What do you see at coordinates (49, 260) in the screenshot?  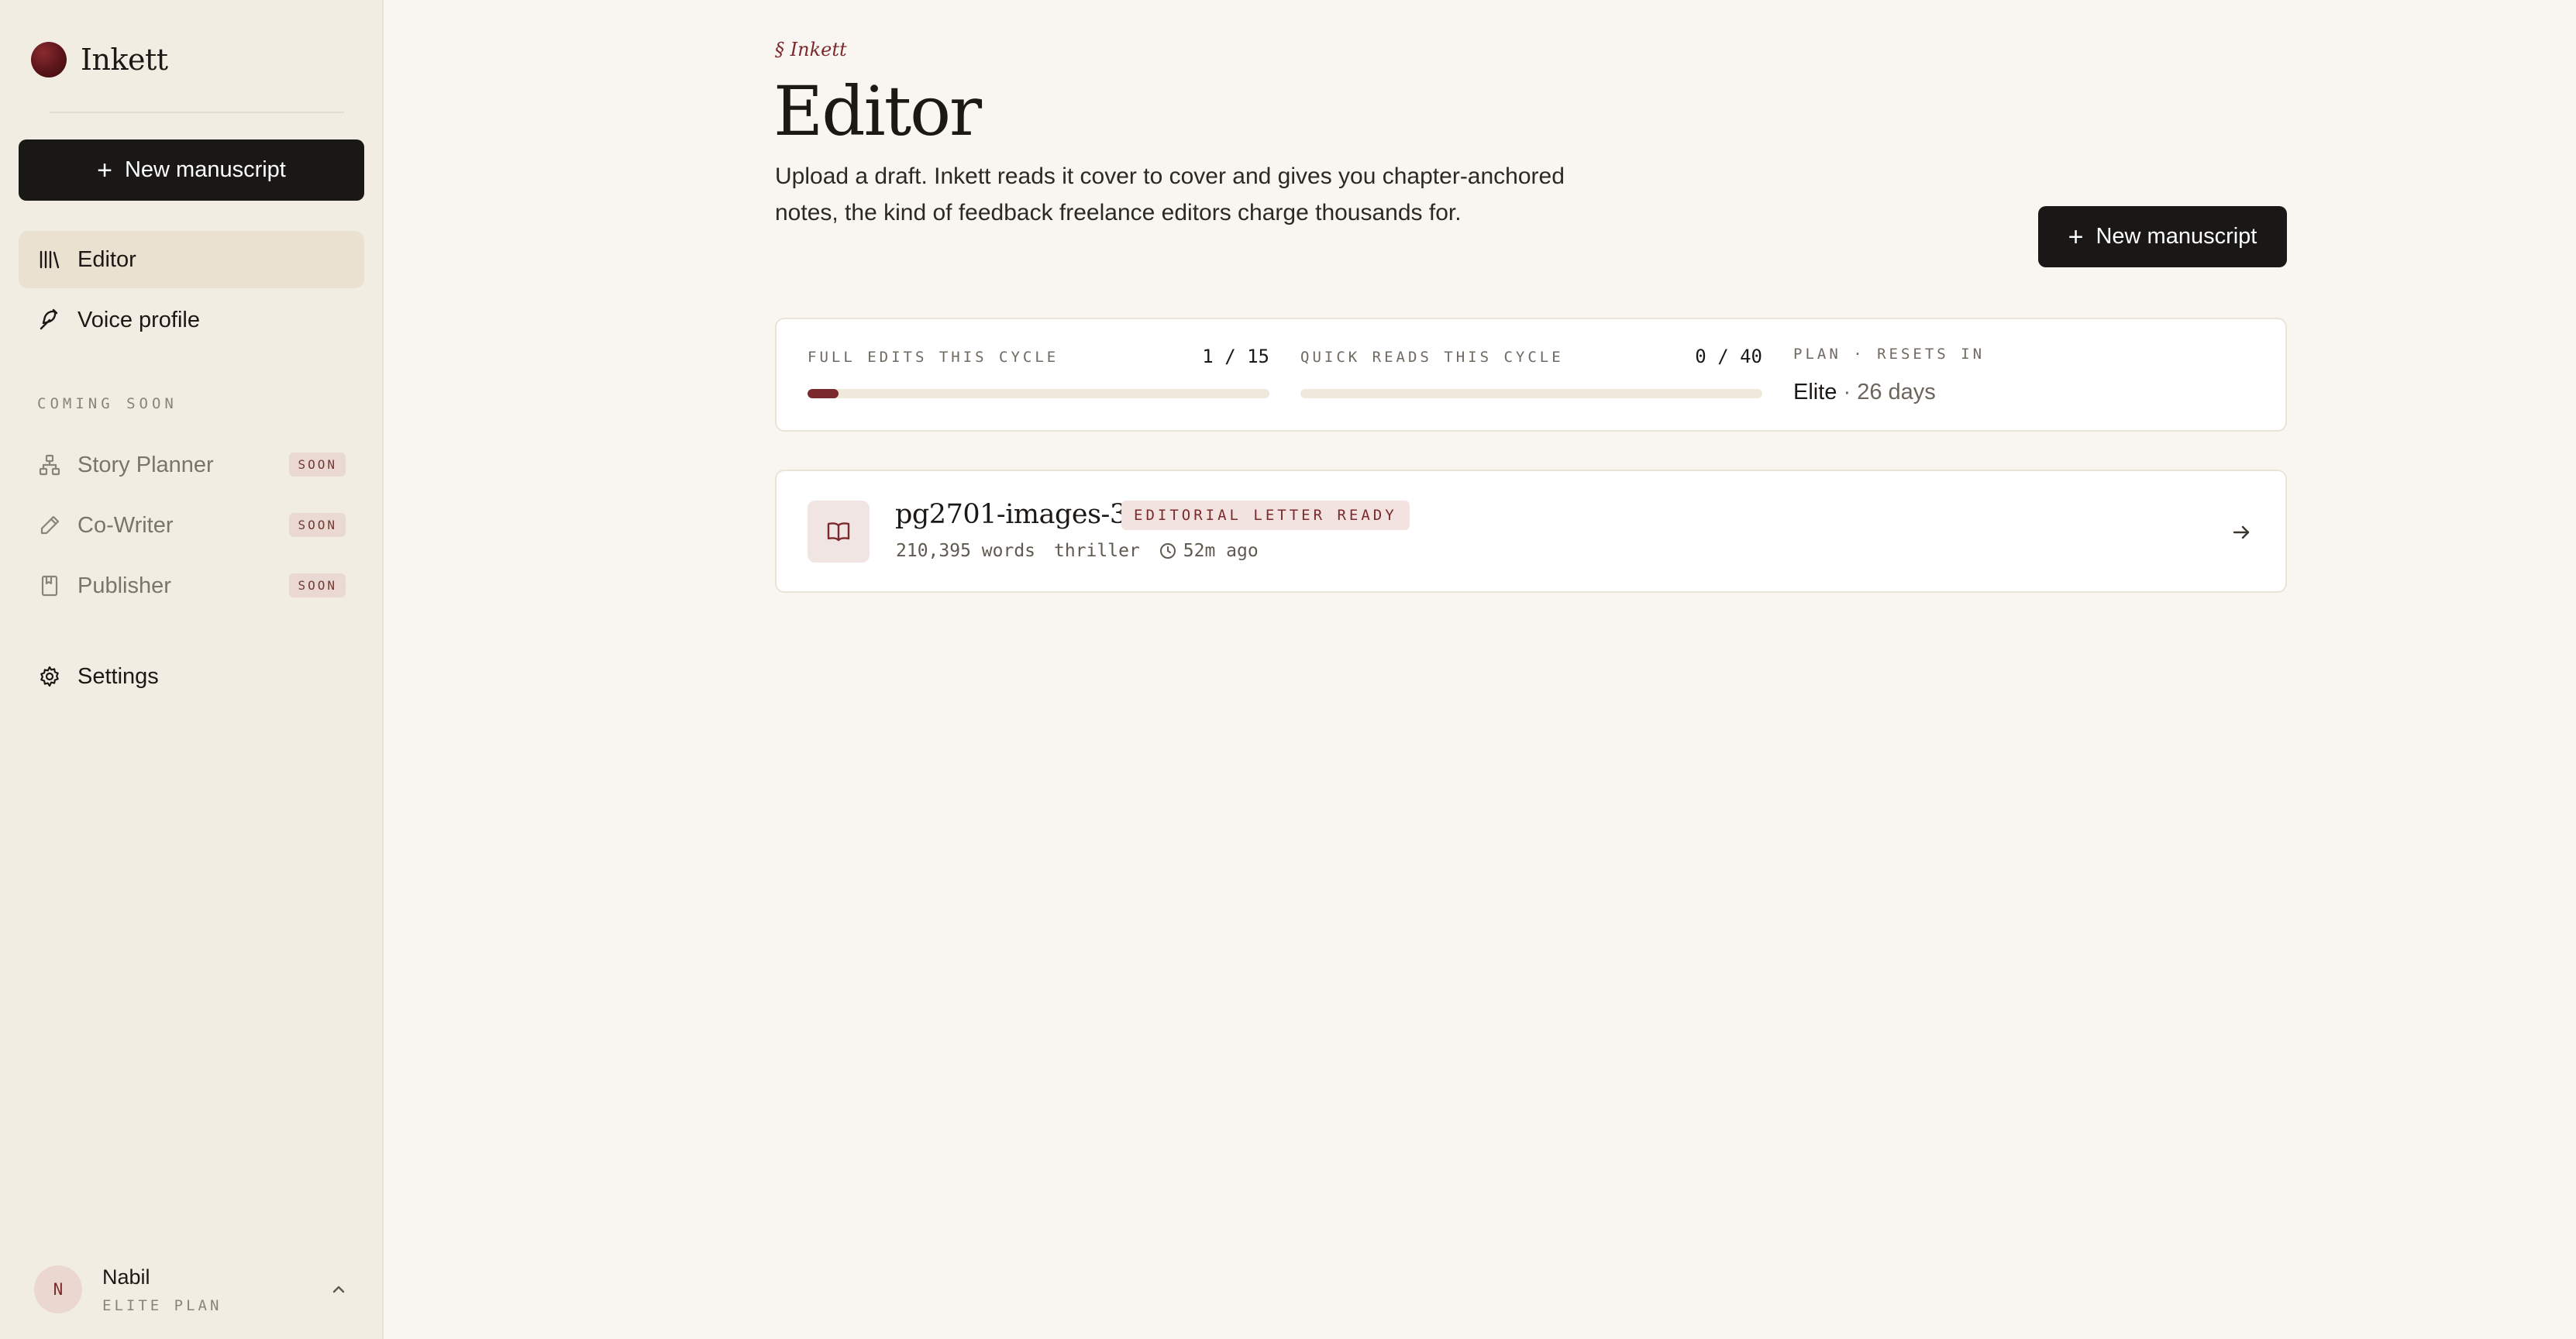 I see `library-icon` at bounding box center [49, 260].